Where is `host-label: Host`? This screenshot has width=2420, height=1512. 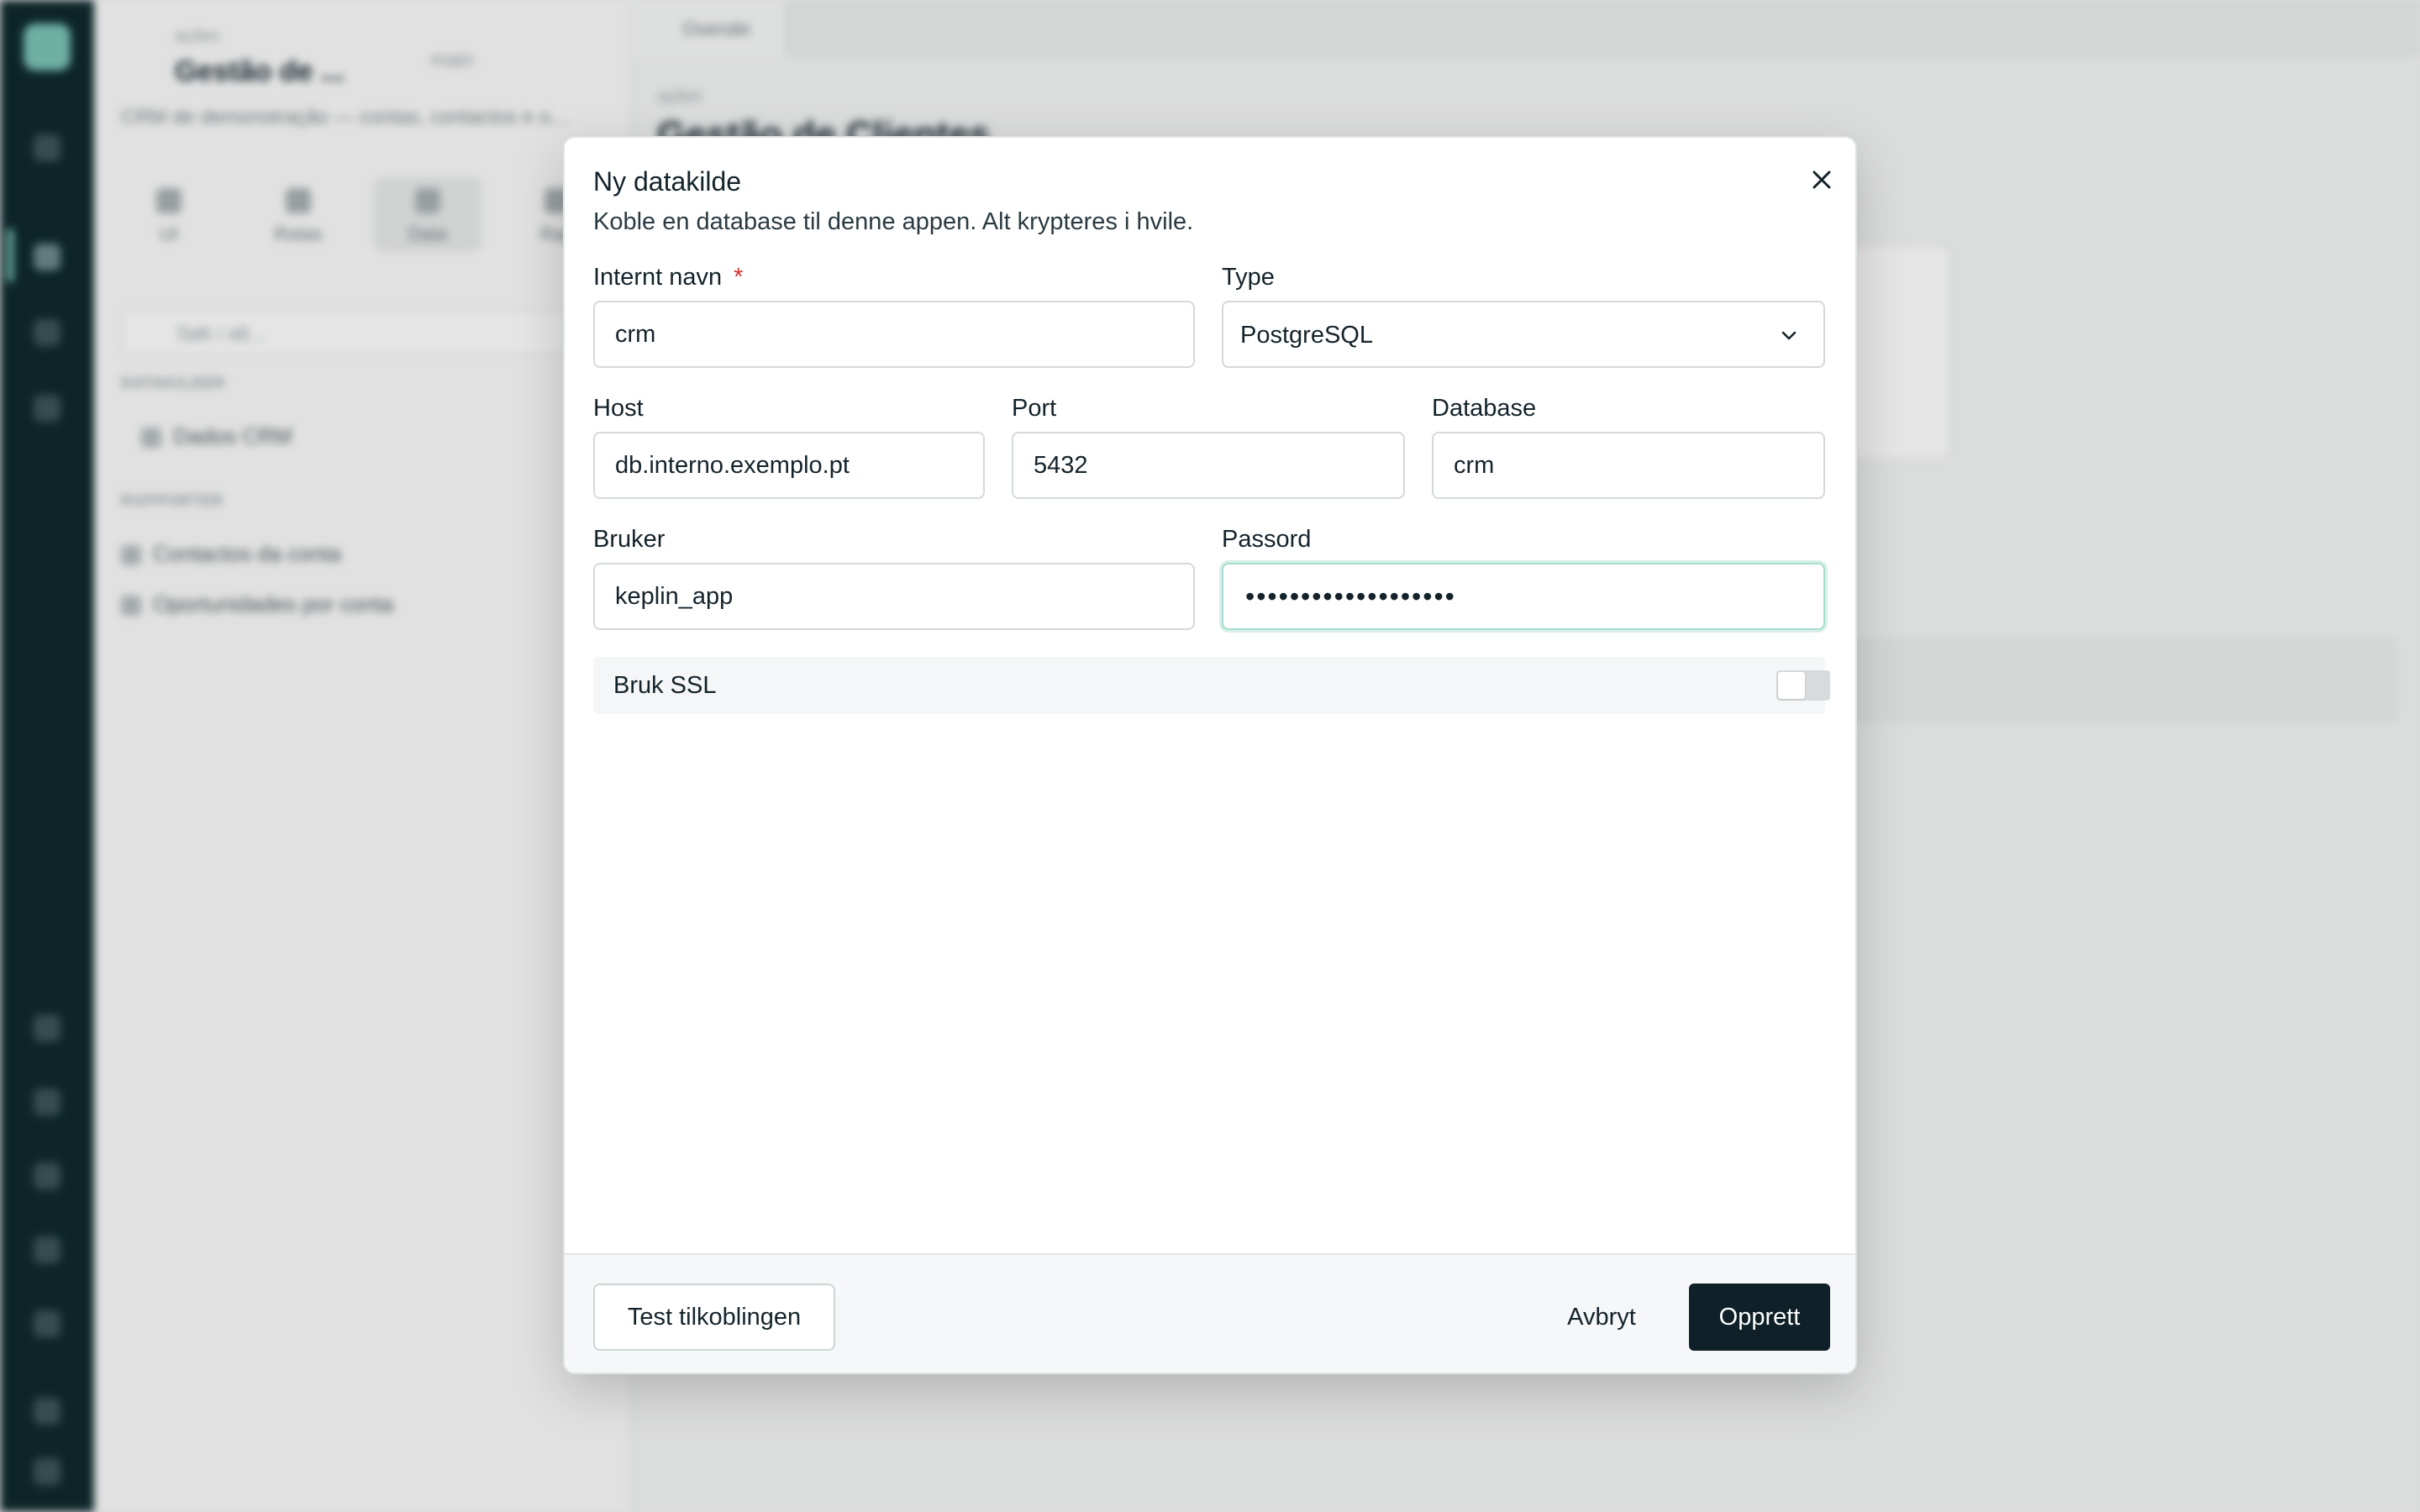 host-label: Host is located at coordinates (618, 408).